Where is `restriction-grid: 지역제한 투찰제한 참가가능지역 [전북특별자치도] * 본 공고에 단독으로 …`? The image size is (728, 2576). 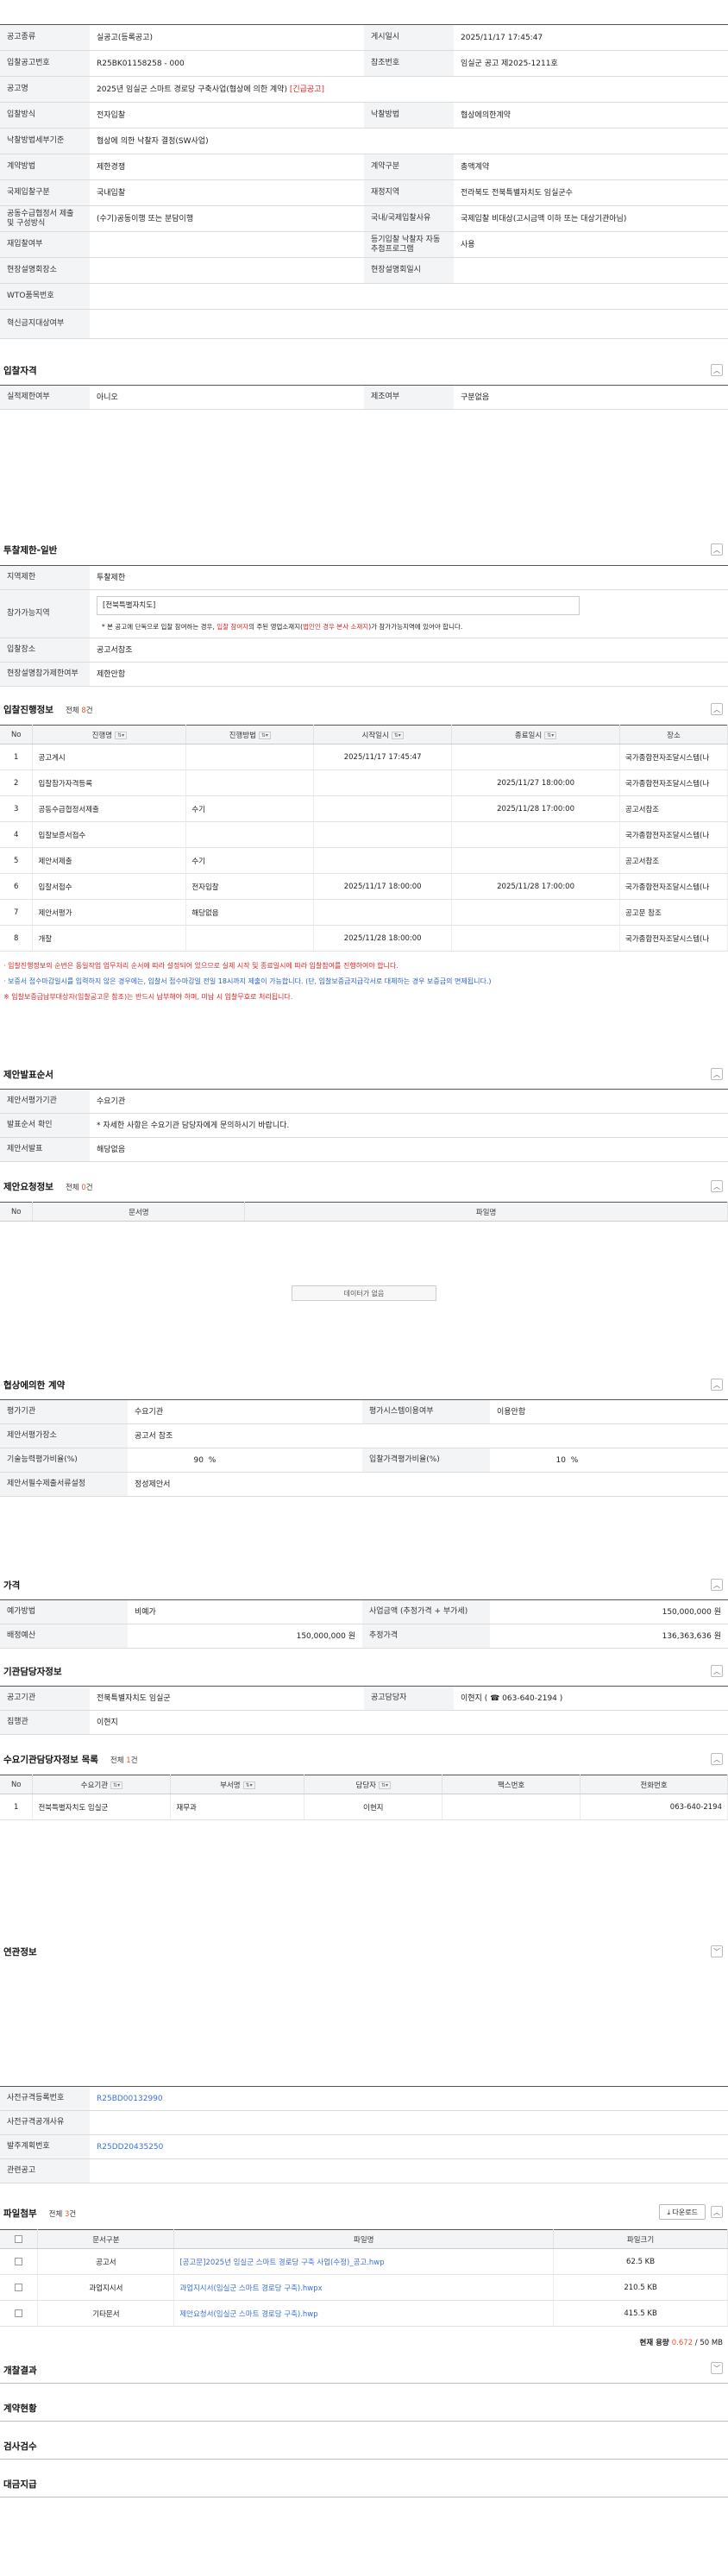
restriction-grid: 지역제한 투찰제한 참가가능지역 [전북특별자치도] * 본 공고에 단독으로 … is located at coordinates (364, 626).